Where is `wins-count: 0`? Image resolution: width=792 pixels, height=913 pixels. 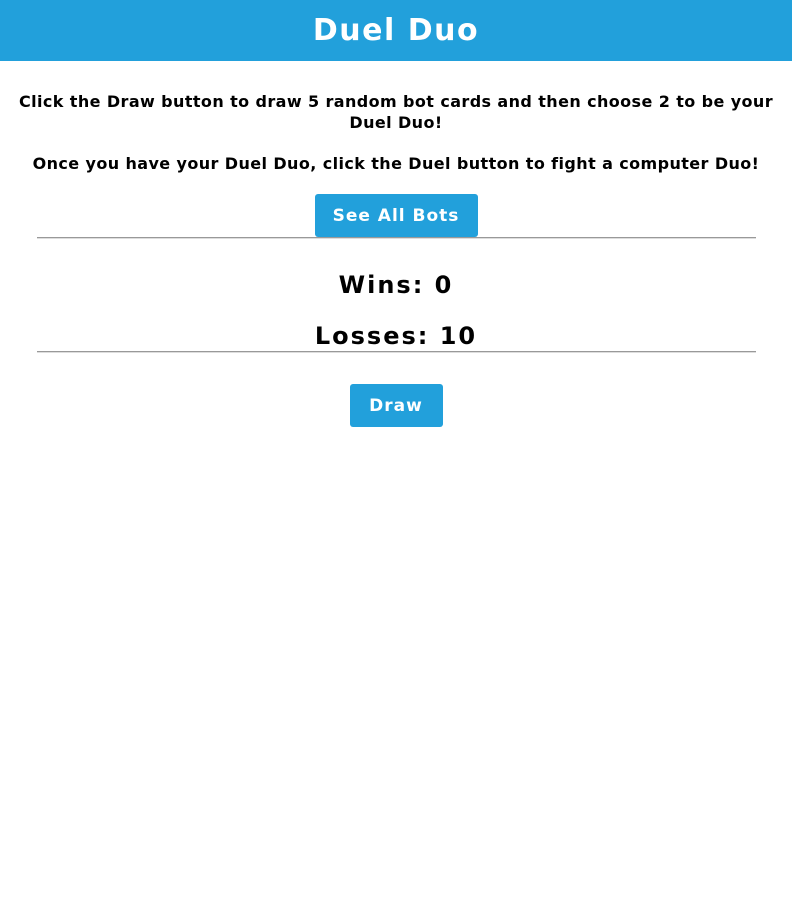
wins-count: 0 is located at coordinates (444, 285).